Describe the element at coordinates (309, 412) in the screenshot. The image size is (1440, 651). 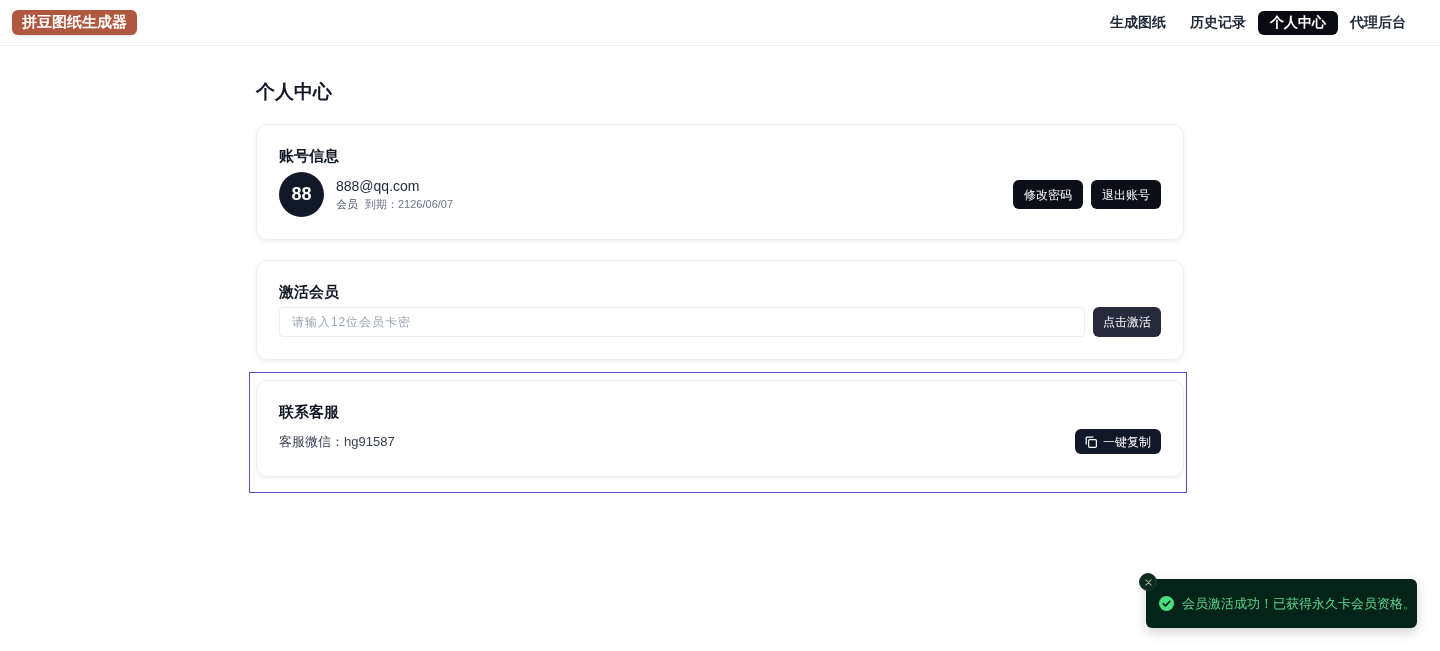
I see `card-title: 联系客服` at that location.